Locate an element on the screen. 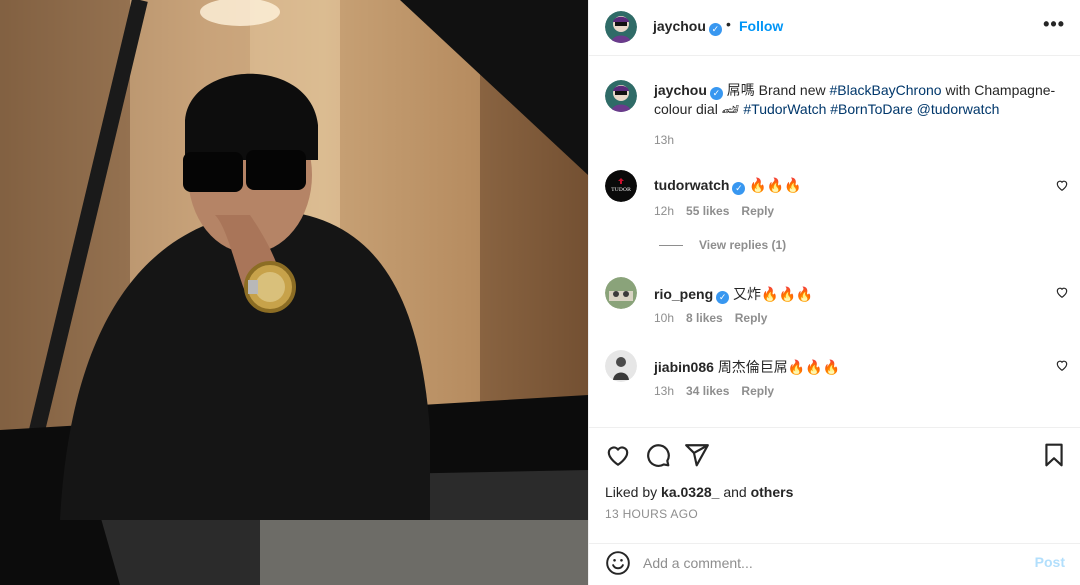 This screenshot has height=585, width=1080. comment-likes: 55 likes is located at coordinates (707, 211).